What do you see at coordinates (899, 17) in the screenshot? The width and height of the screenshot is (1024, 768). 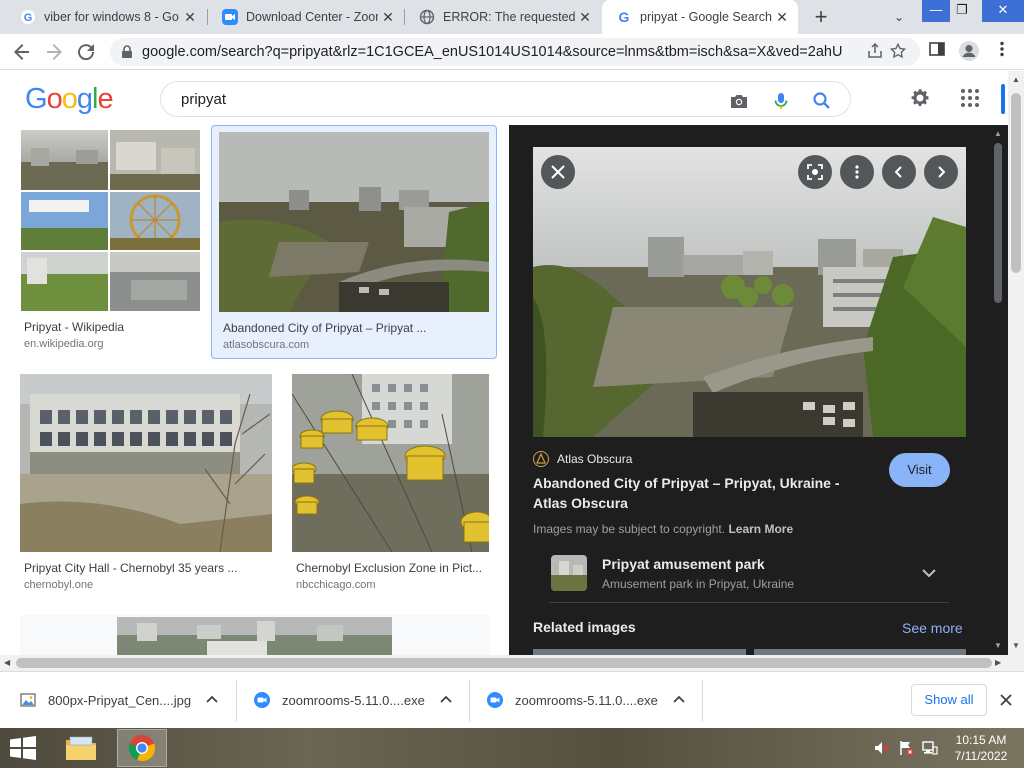 I see `tab-search-button: ⌄` at bounding box center [899, 17].